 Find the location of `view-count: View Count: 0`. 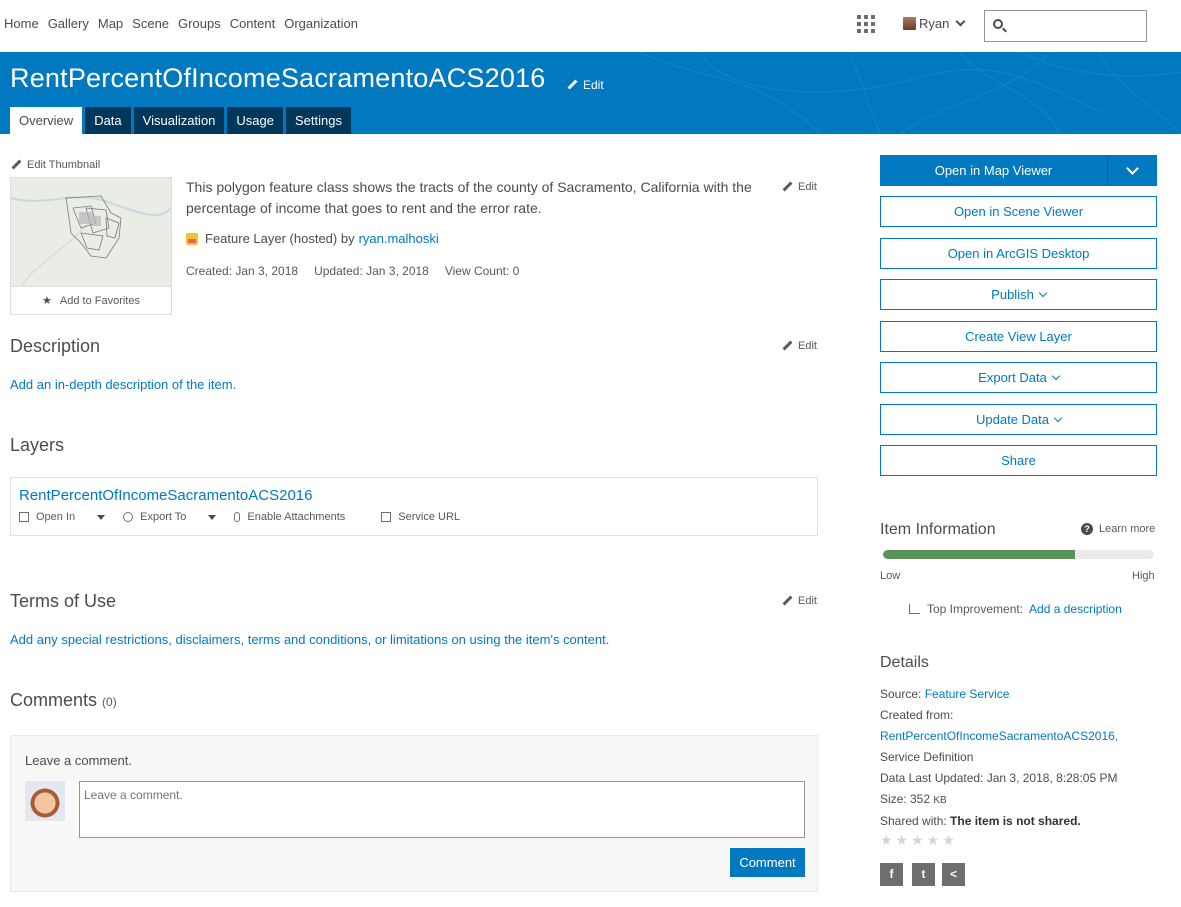

view-count: View Count: 0 is located at coordinates (482, 271).